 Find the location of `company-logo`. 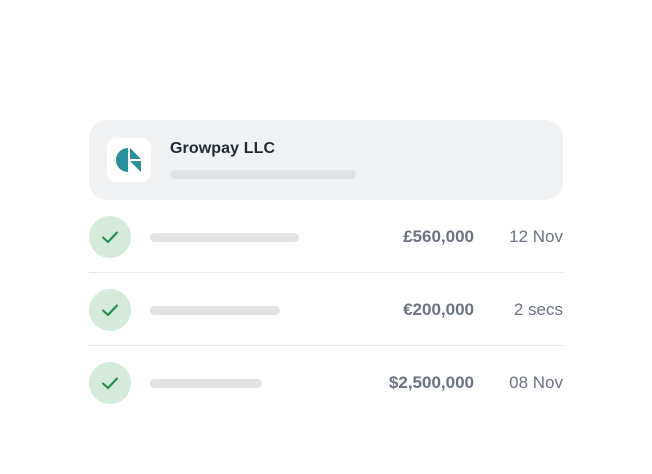

company-logo is located at coordinates (129, 160).